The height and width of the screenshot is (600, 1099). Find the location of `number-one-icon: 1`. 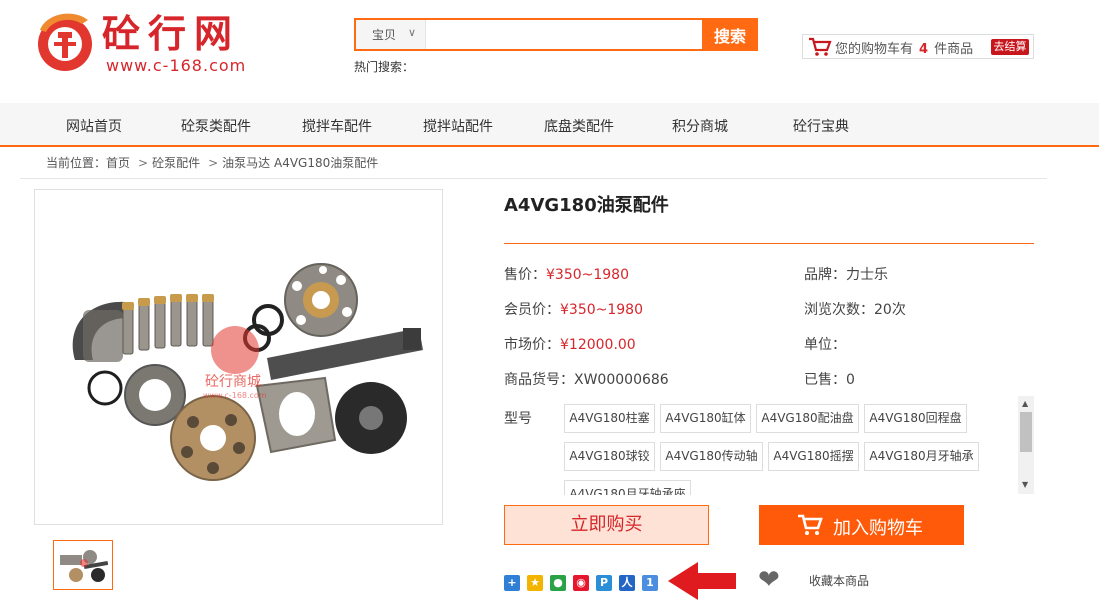

number-one-icon: 1 is located at coordinates (650, 583).